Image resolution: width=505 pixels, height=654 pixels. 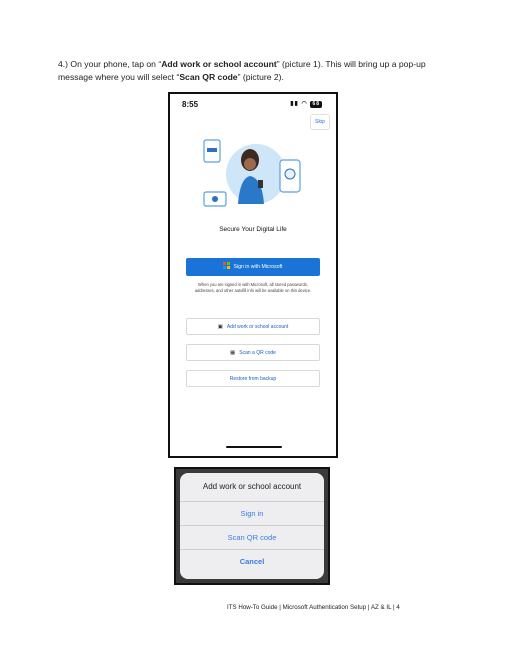 I want to click on sign-in-label: Sign in with Microsoft, so click(x=258, y=267).